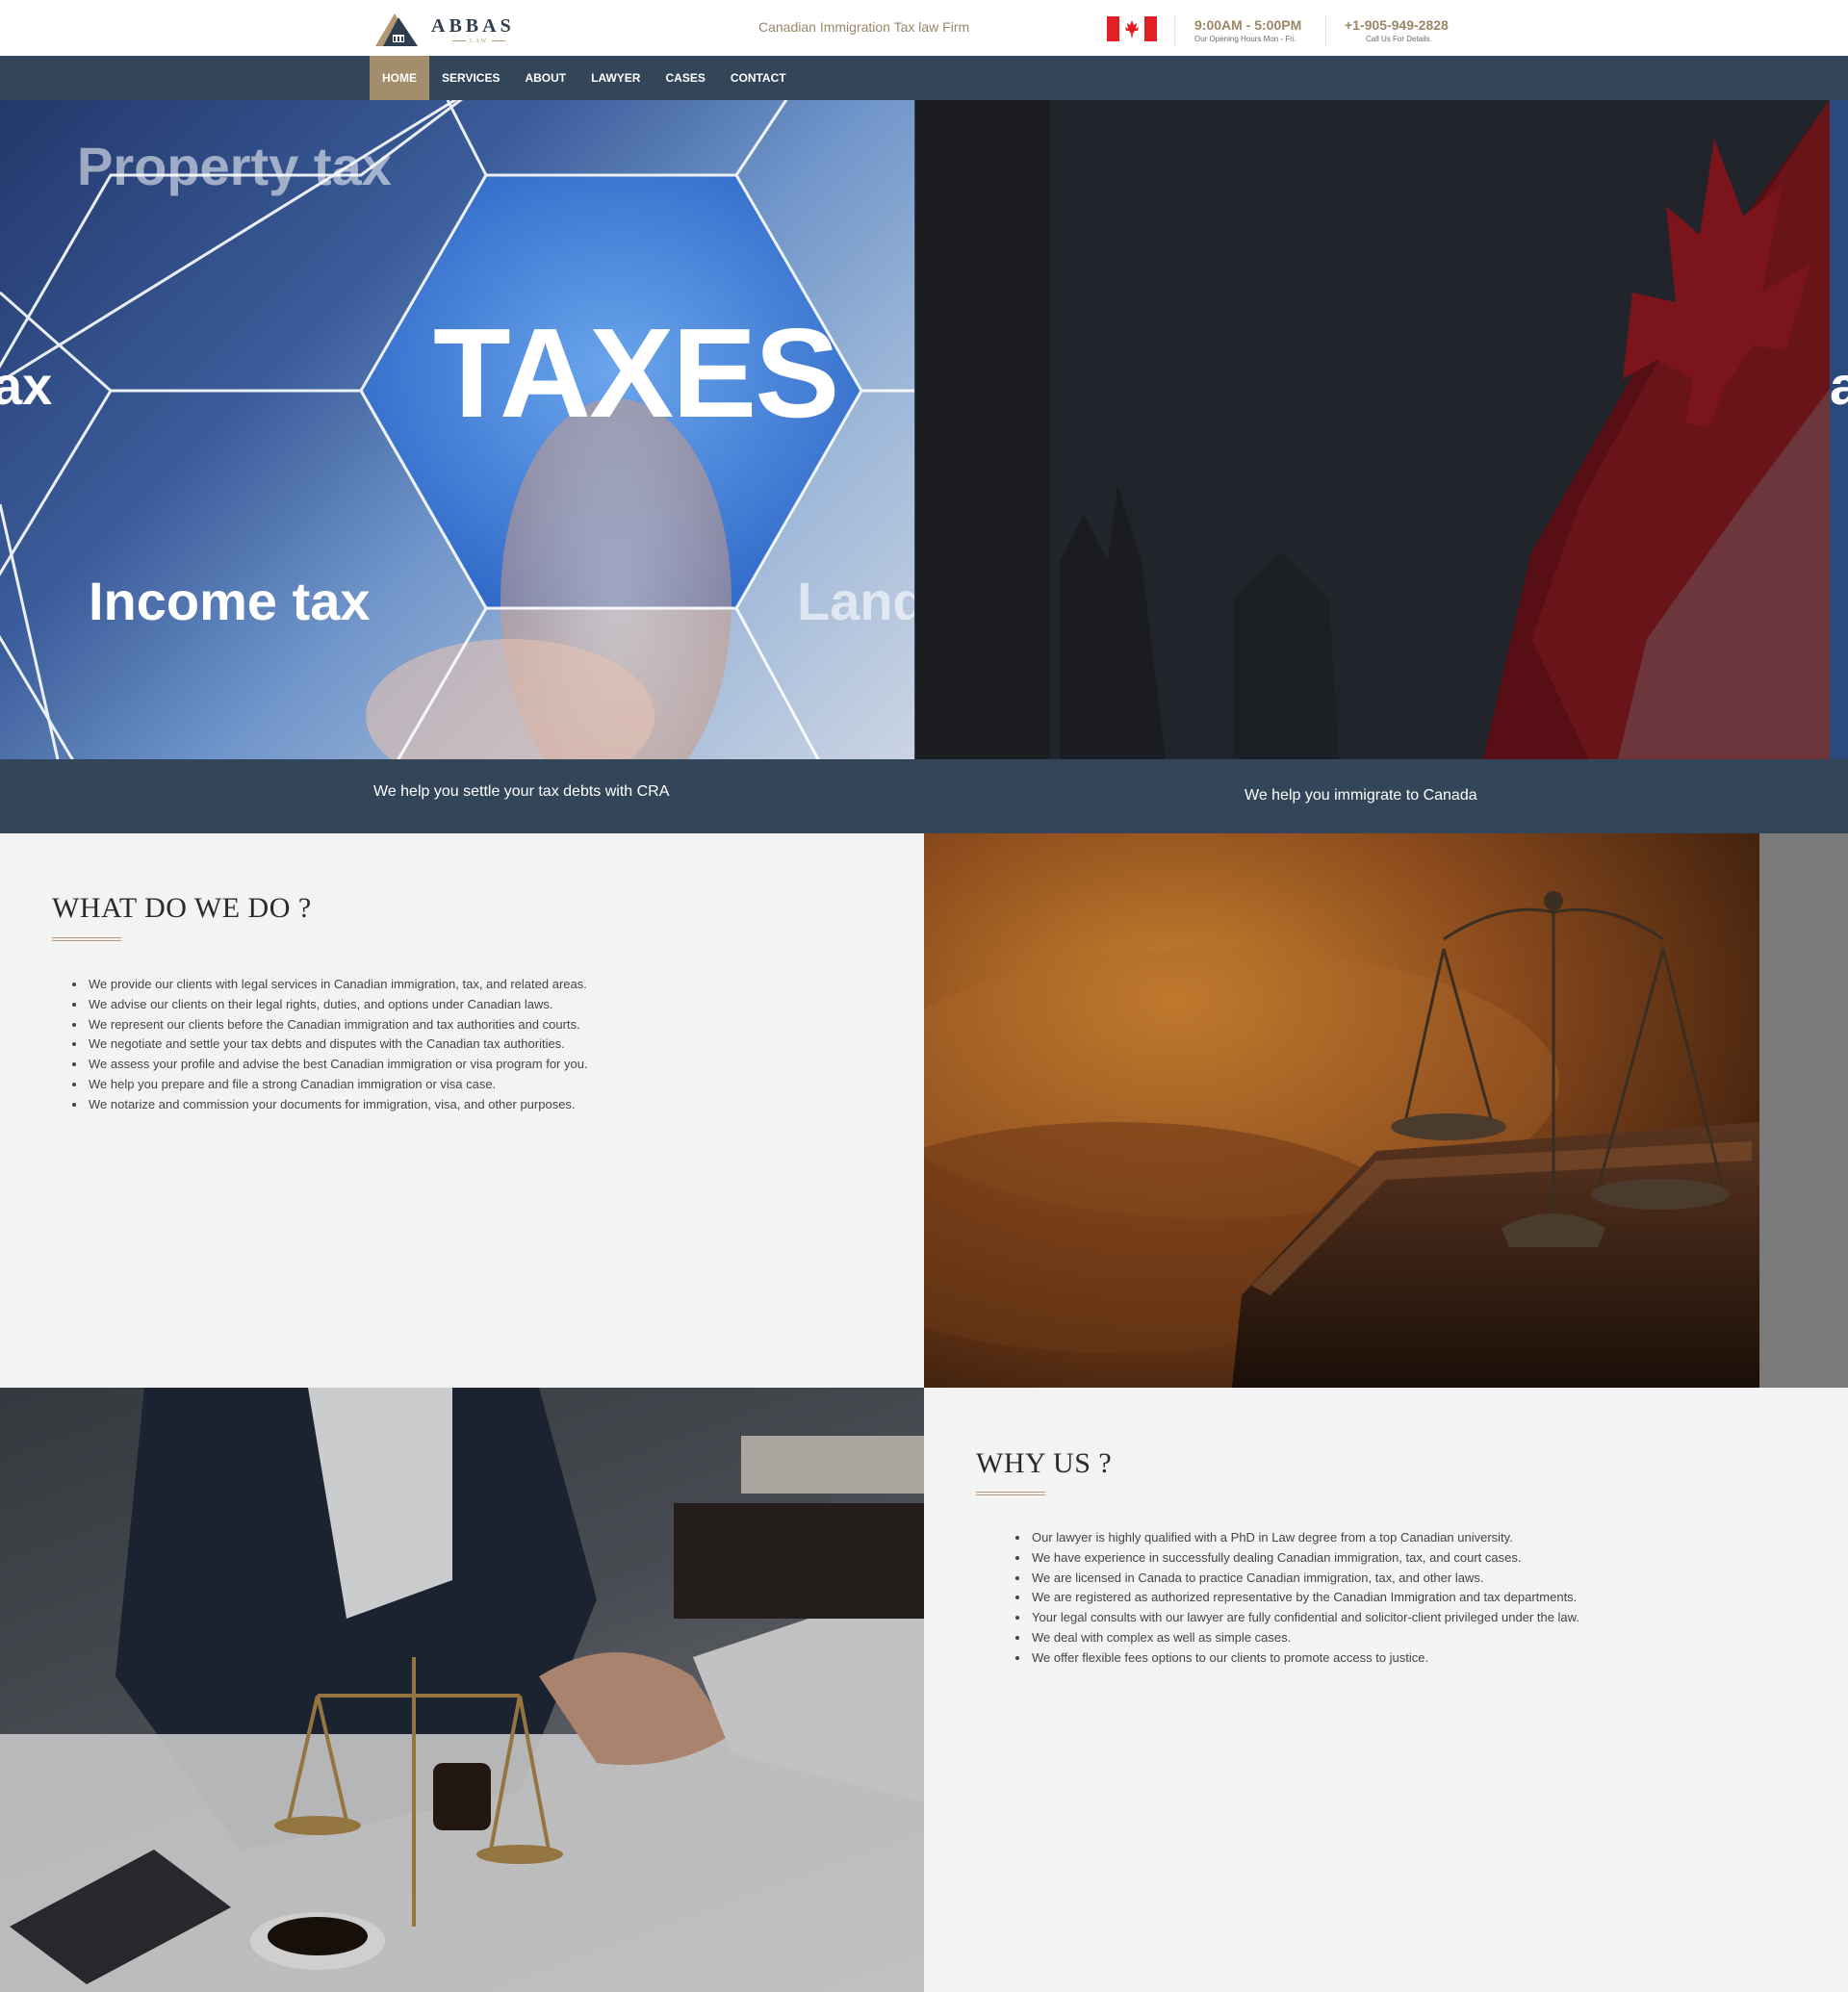 The image size is (1848, 1992). I want to click on opening-hours: 9:00AM - 5:00PM, so click(1248, 25).